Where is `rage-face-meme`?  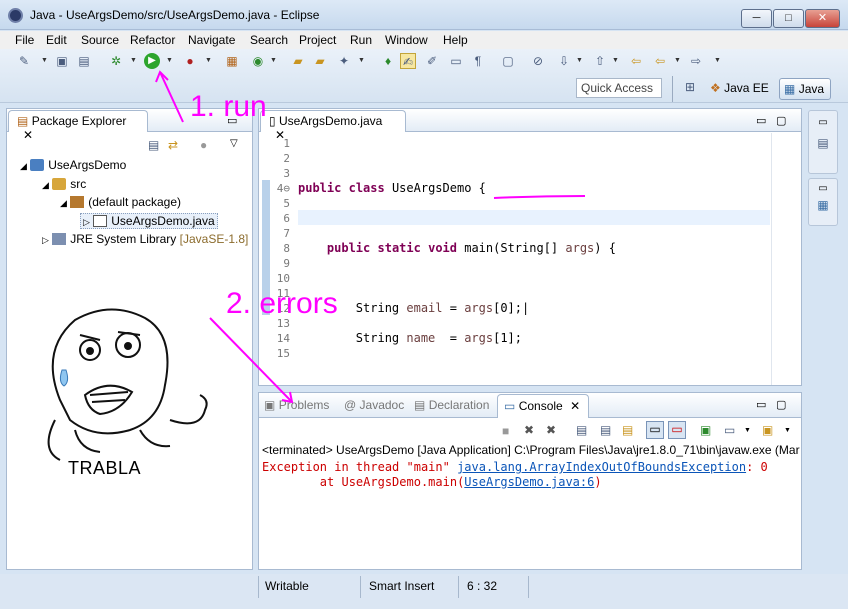 rage-face-meme is located at coordinates (127, 384).